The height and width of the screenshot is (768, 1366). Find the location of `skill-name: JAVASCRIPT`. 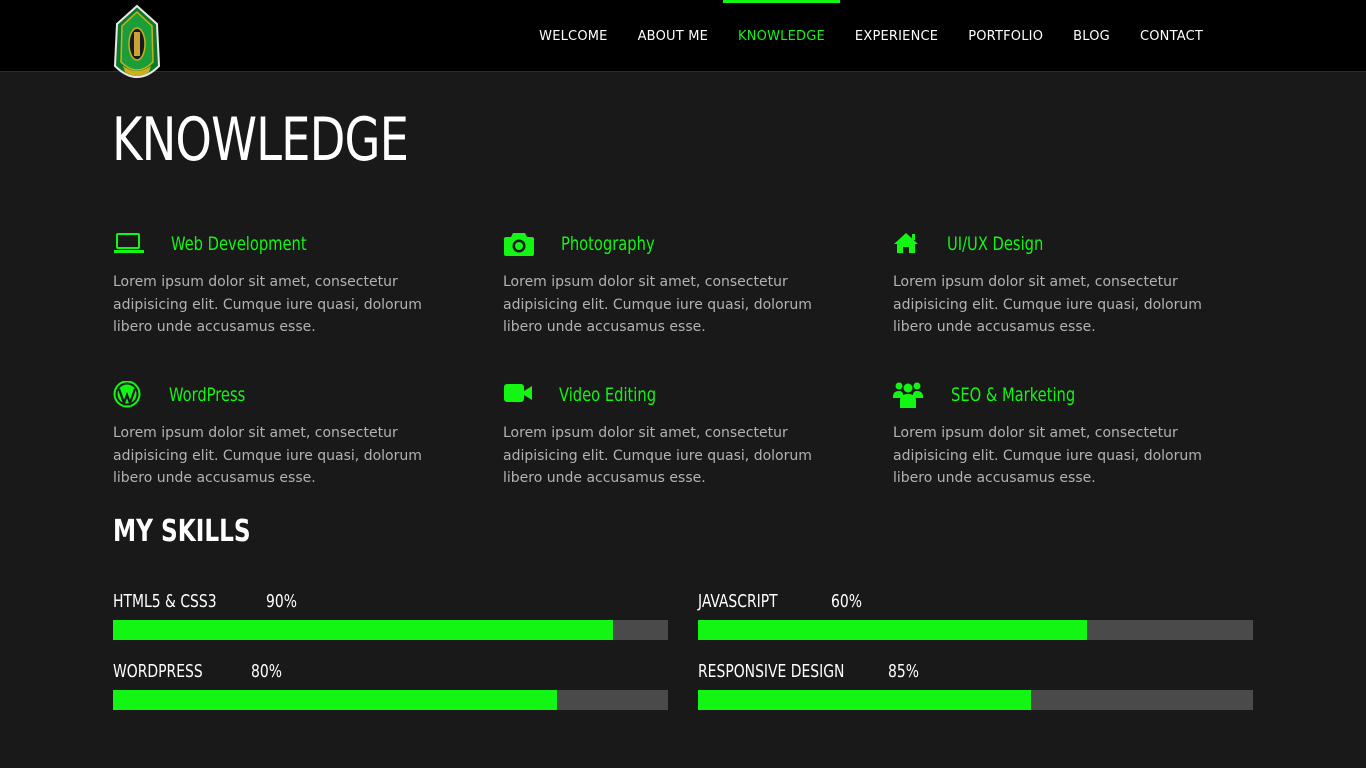

skill-name: JAVASCRIPT is located at coordinates (738, 601).